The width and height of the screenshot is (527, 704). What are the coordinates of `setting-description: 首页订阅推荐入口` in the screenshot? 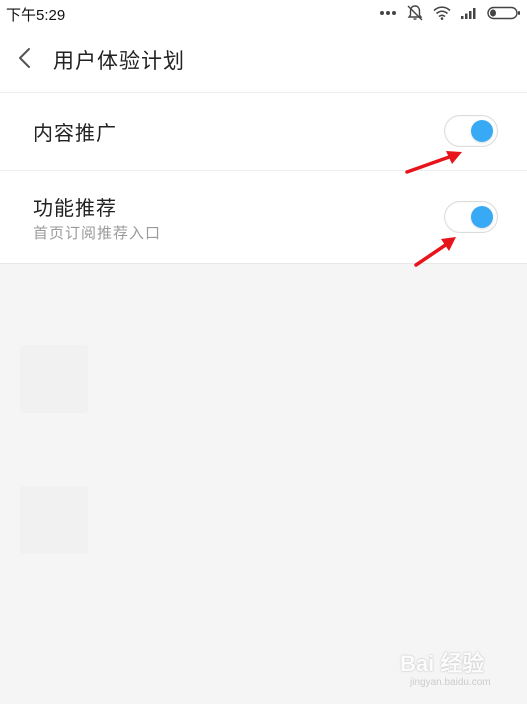 It's located at (97, 233).